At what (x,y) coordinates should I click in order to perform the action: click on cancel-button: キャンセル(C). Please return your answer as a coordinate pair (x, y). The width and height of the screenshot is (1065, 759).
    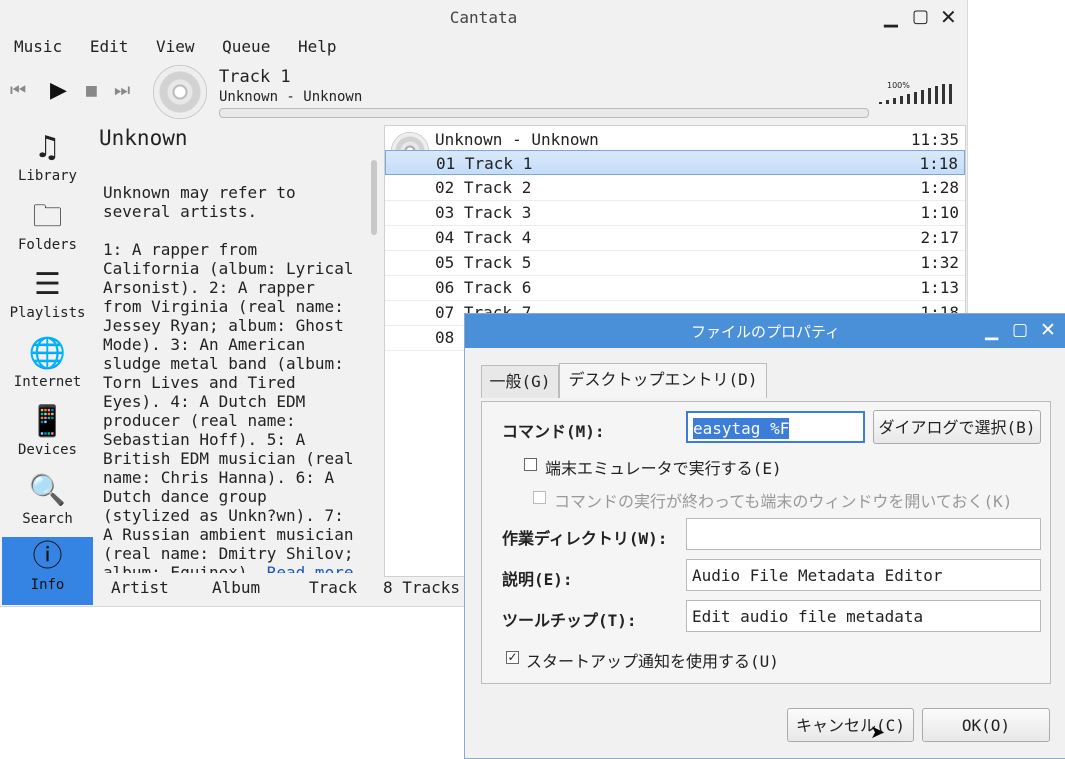
    Looking at the image, I should click on (850, 725).